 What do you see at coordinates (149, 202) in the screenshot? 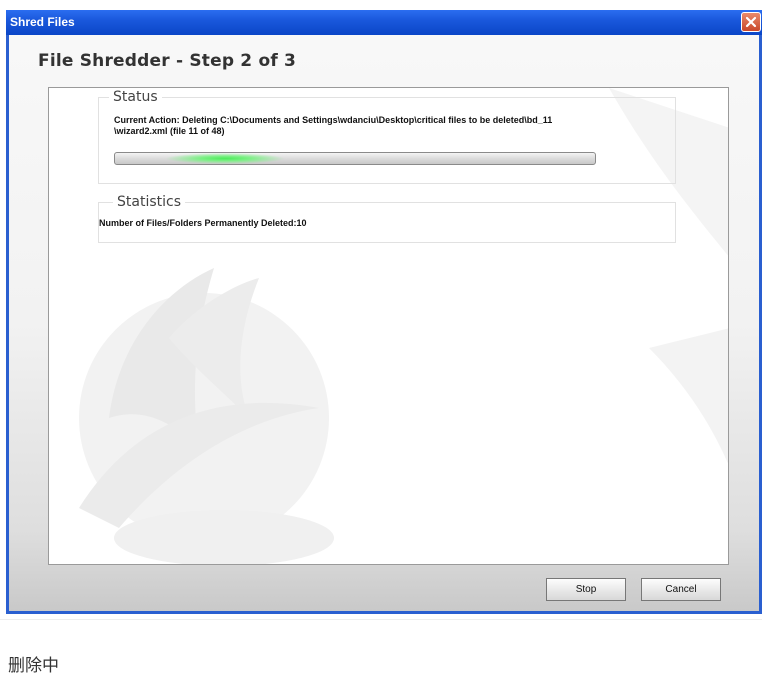
I see `statistics-group-title: Statistics` at bounding box center [149, 202].